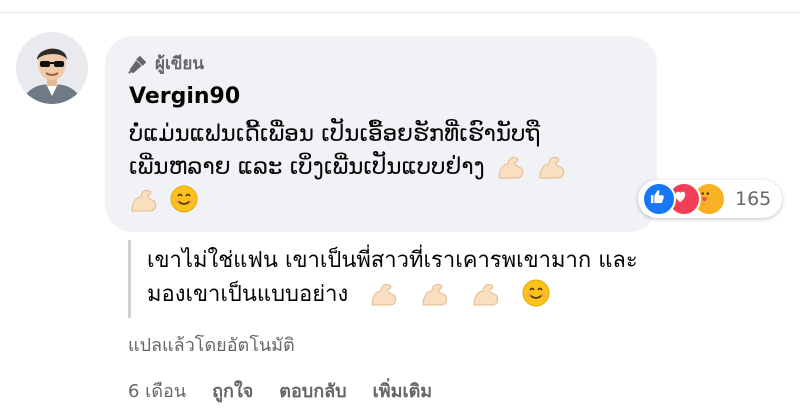 The image size is (800, 410). I want to click on comment-actions: 6 เดือน ถูกใจ ตอบกลับ เพิ่มเติม, so click(280, 390).